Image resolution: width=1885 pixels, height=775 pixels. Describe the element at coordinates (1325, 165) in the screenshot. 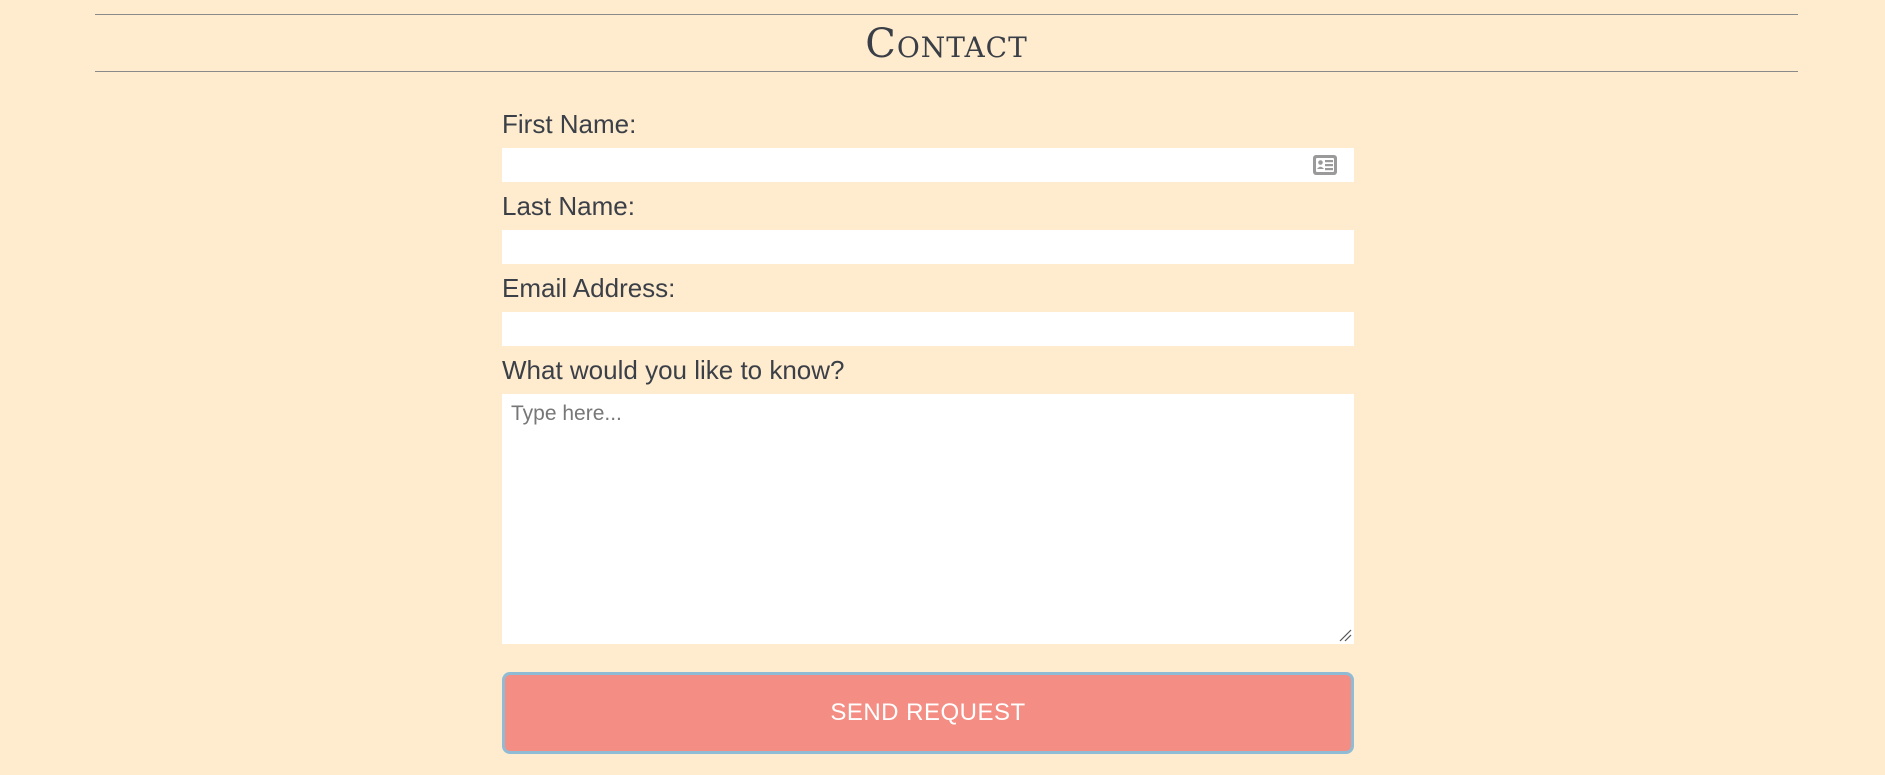

I see `contact-card-icon` at that location.